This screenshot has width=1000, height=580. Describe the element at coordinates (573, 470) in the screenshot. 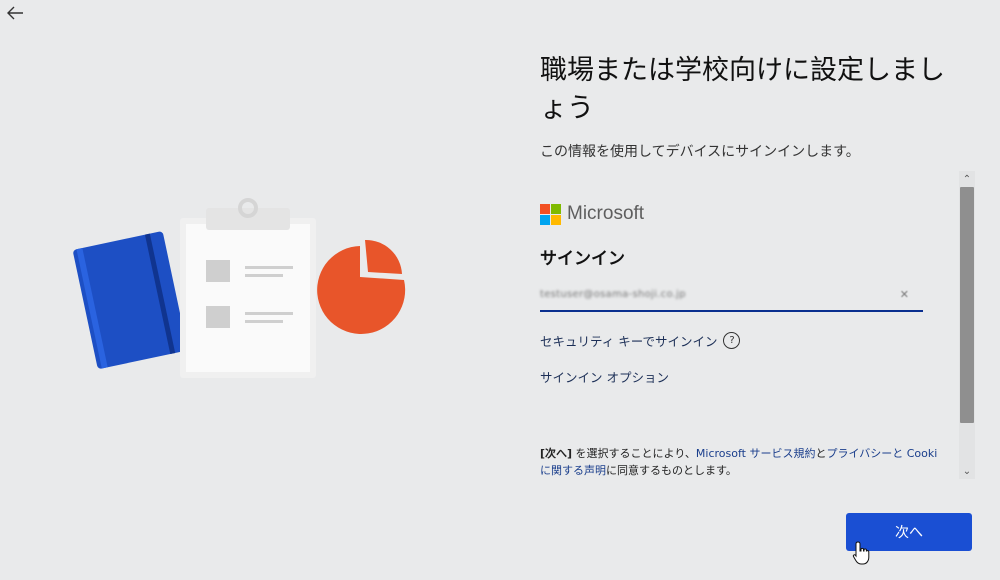

I see `privacy-link-cont: に関する声明` at that location.